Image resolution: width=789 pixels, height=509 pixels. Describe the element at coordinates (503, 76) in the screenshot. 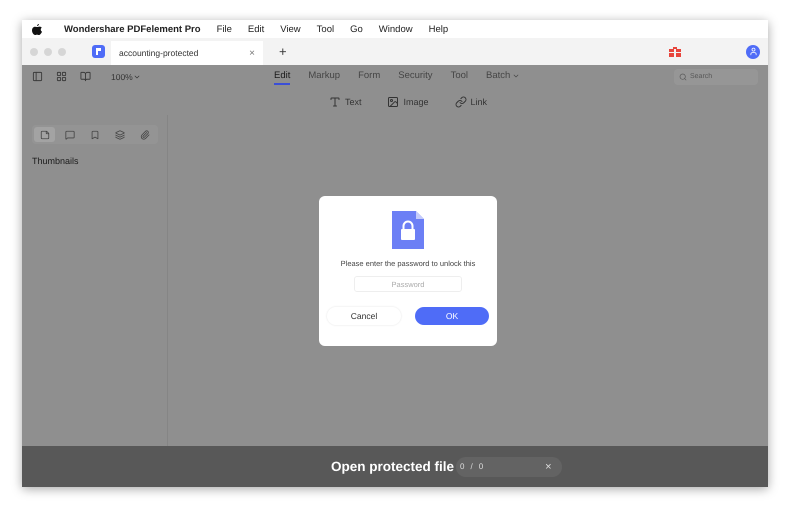

I see `toolbar-tab: Batch` at that location.